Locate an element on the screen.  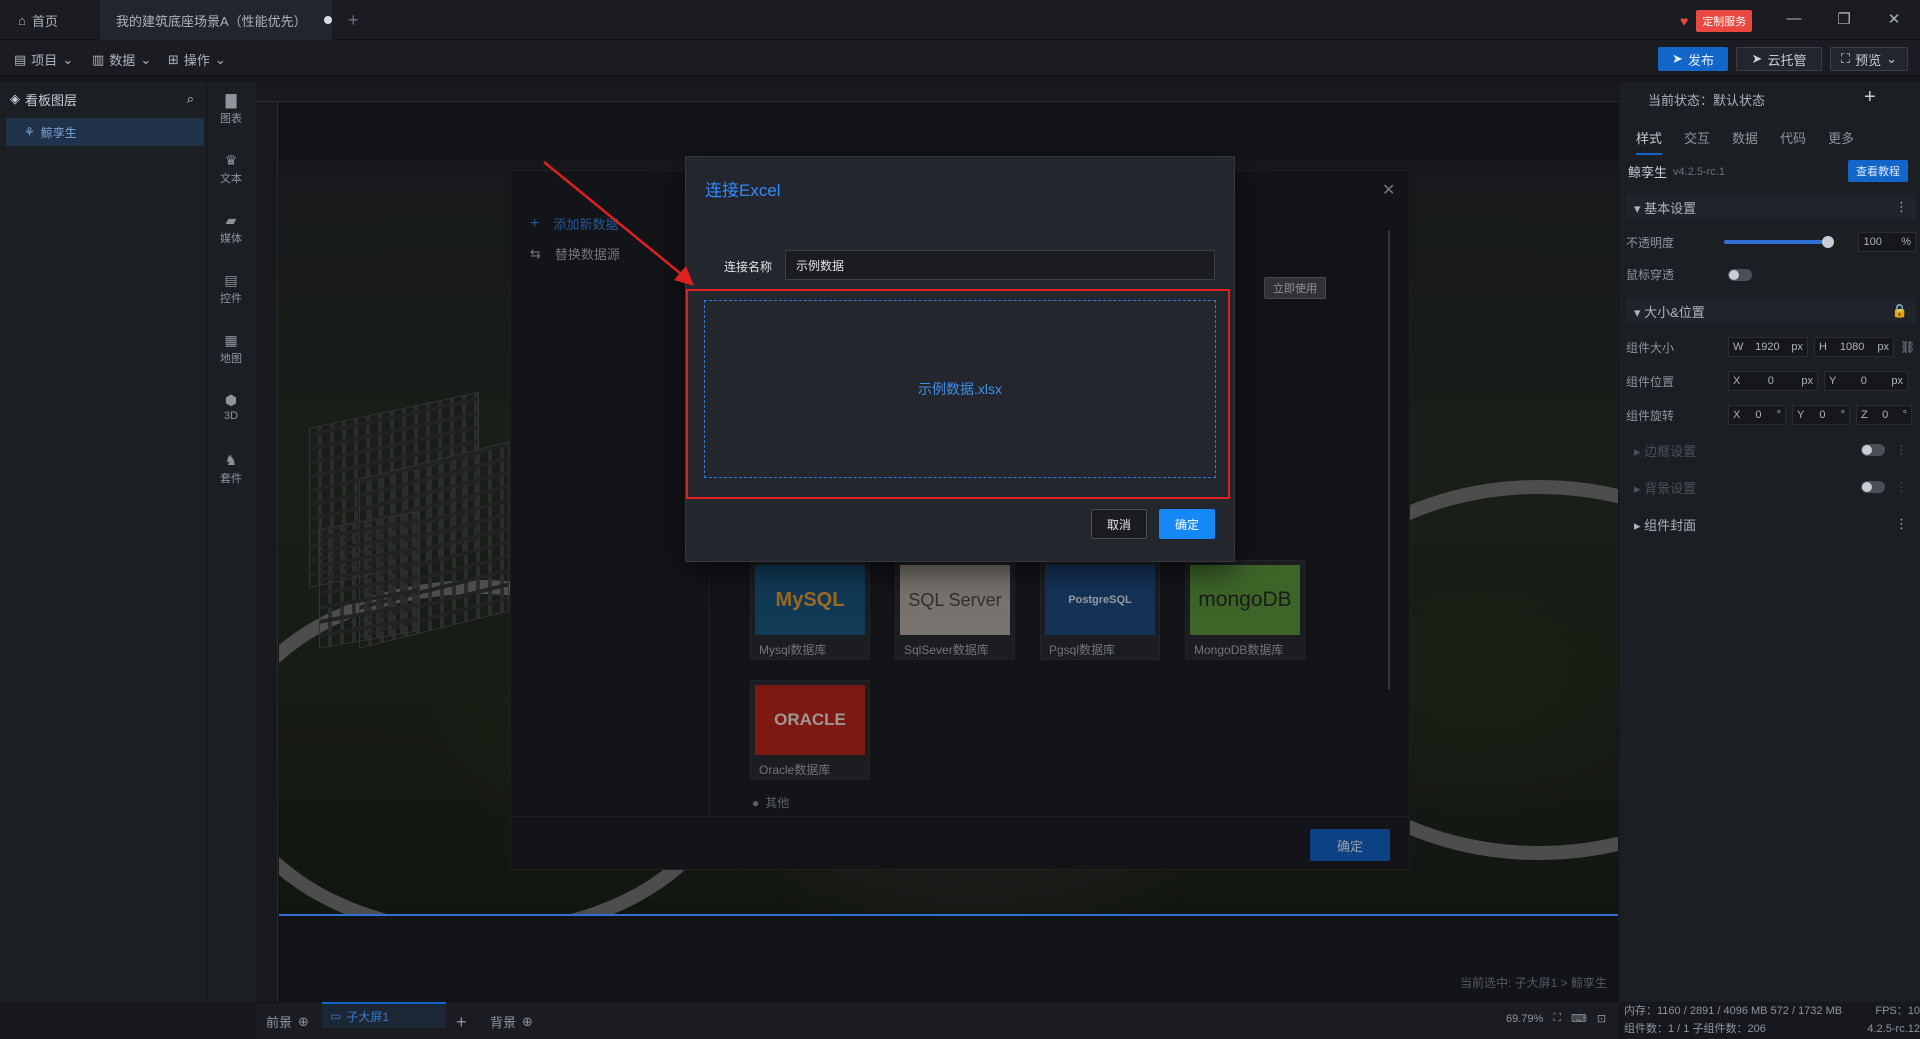
position-row: 组件位置 X 0 px Y 0 px is located at coordinates (1771, 381).